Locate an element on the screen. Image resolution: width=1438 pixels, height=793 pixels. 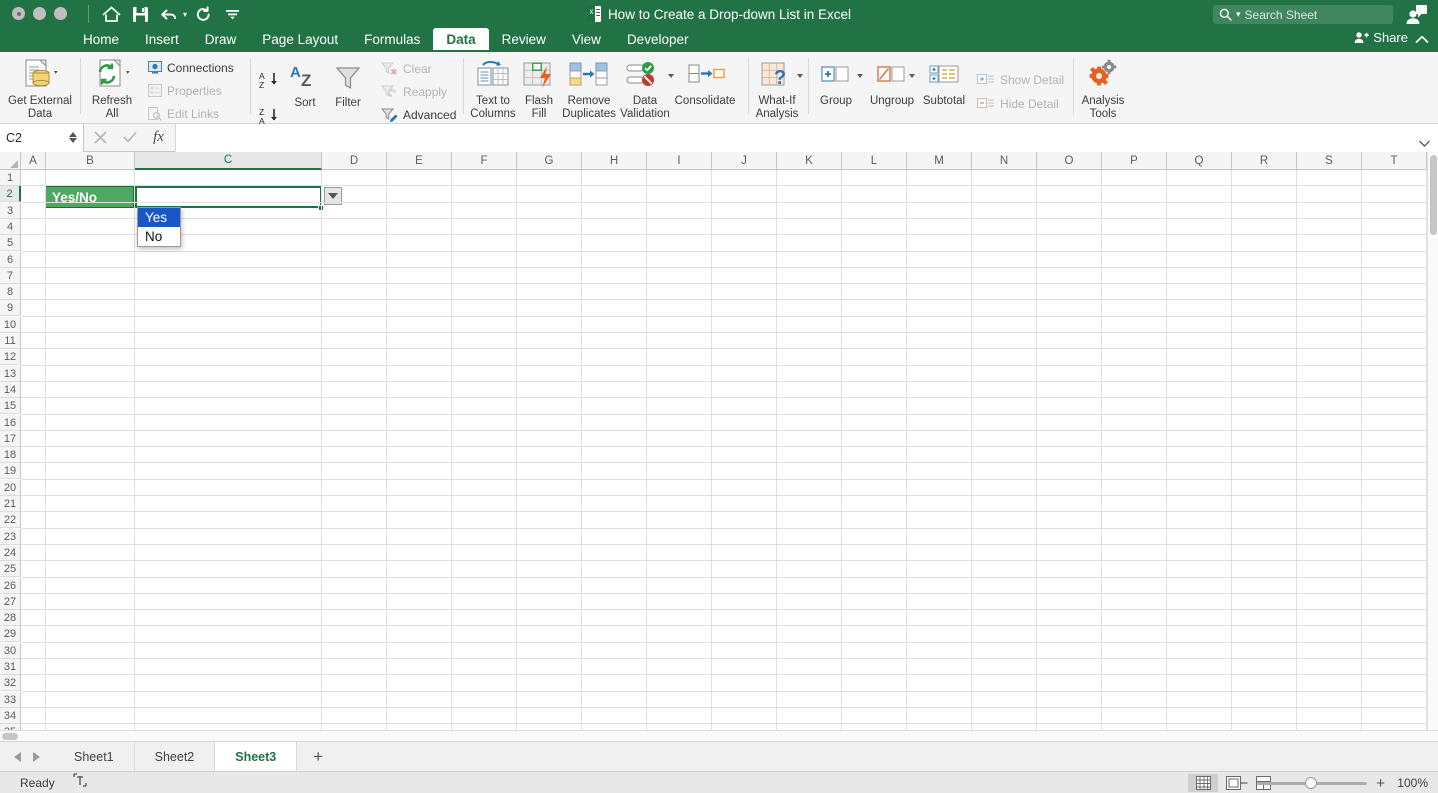
formula-input is located at coordinates (806, 137).